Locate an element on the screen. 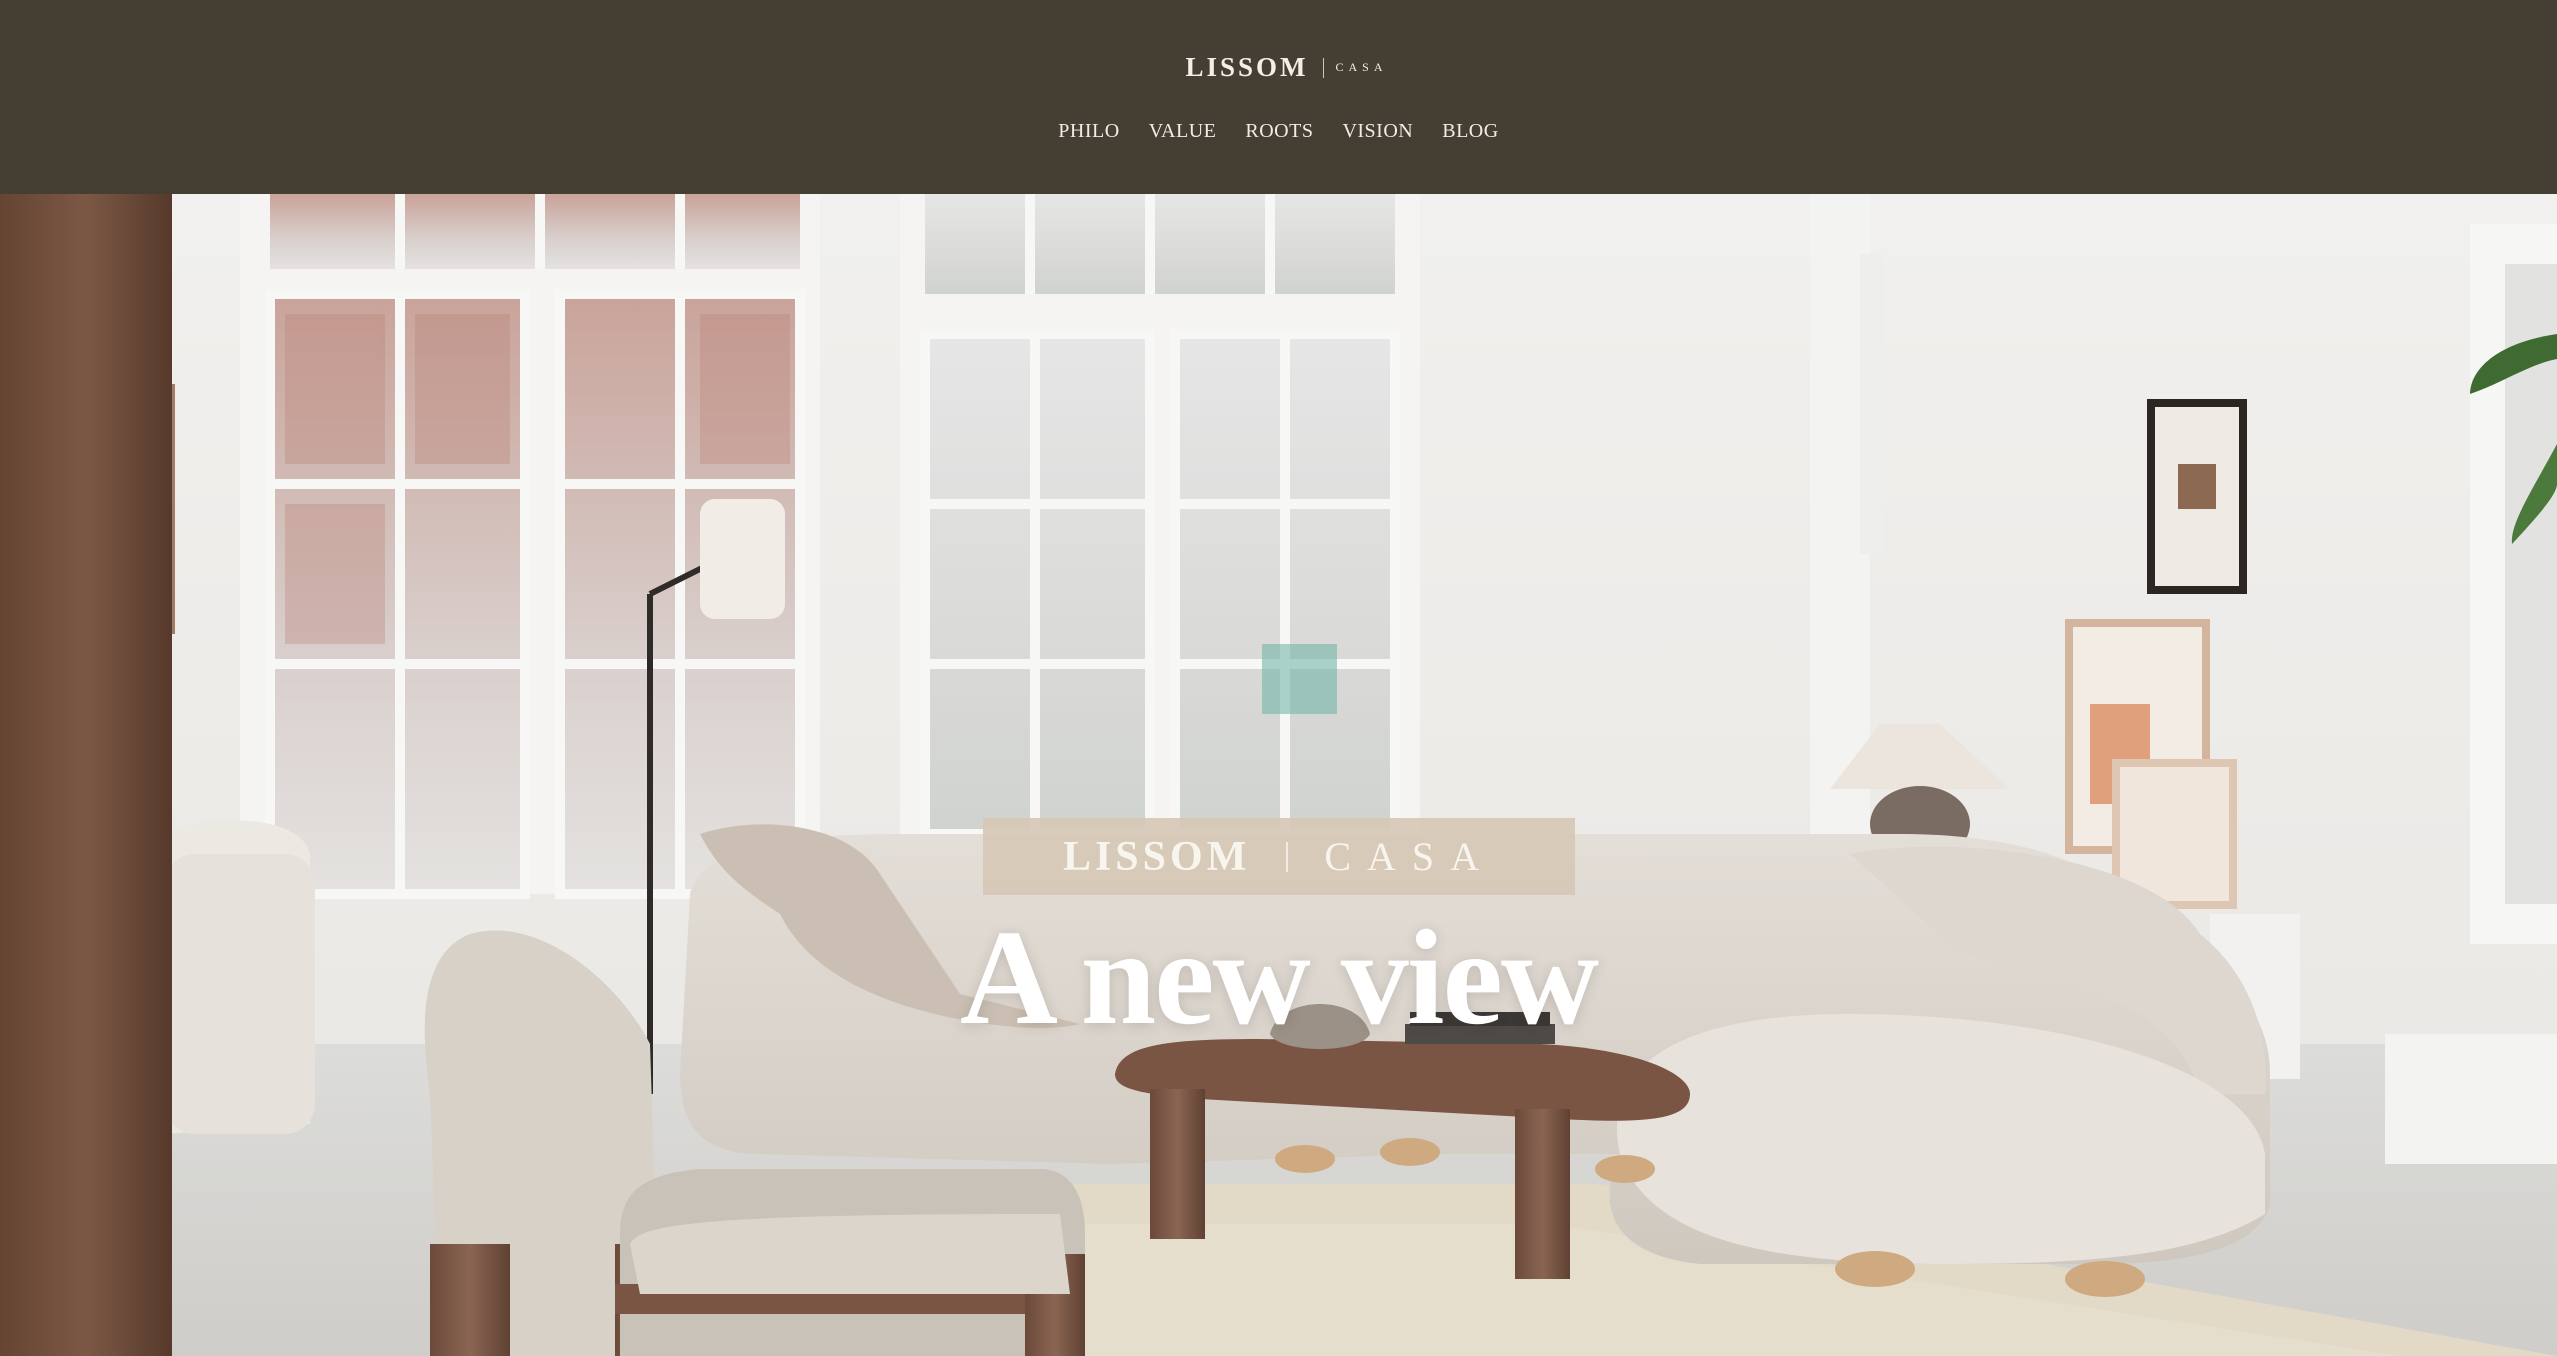 The height and width of the screenshot is (1356, 2557). main-nav: PHILO VALUE ROOTS VISION BLOG is located at coordinates (1278, 131).